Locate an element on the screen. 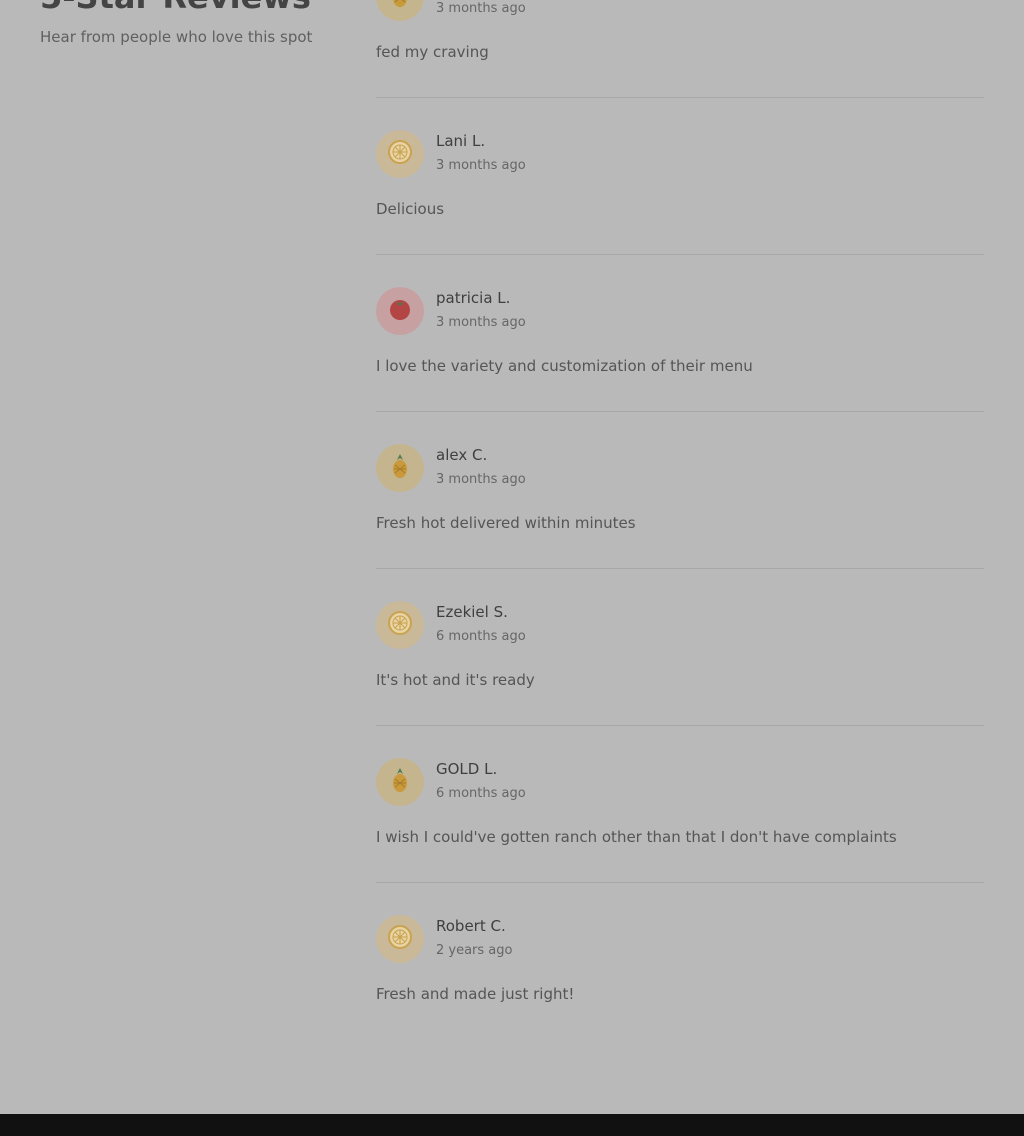 The width and height of the screenshot is (1024, 1136). review-text: It's hot and it's ready is located at coordinates (455, 680).